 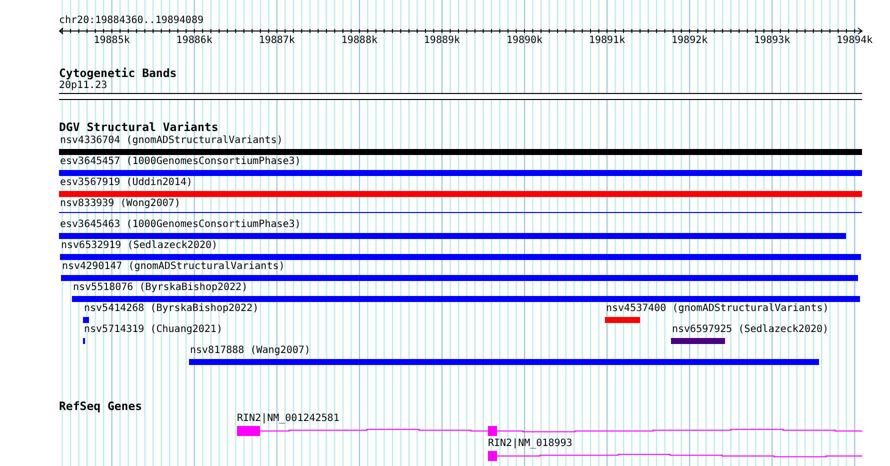 I want to click on variant-label: nsv6597925 (Sedlazeck2020), so click(x=750, y=330).